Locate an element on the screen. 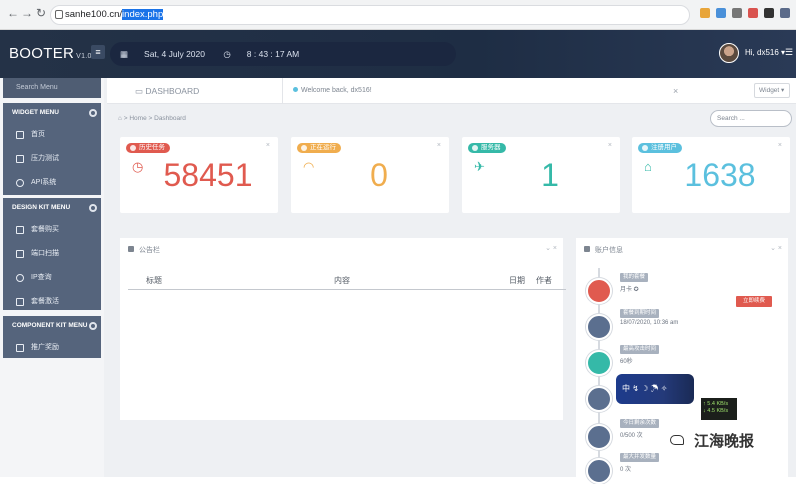 The width and height of the screenshot is (796, 484). section-title: COMPONENT KIT MENU is located at coordinates (52, 326).